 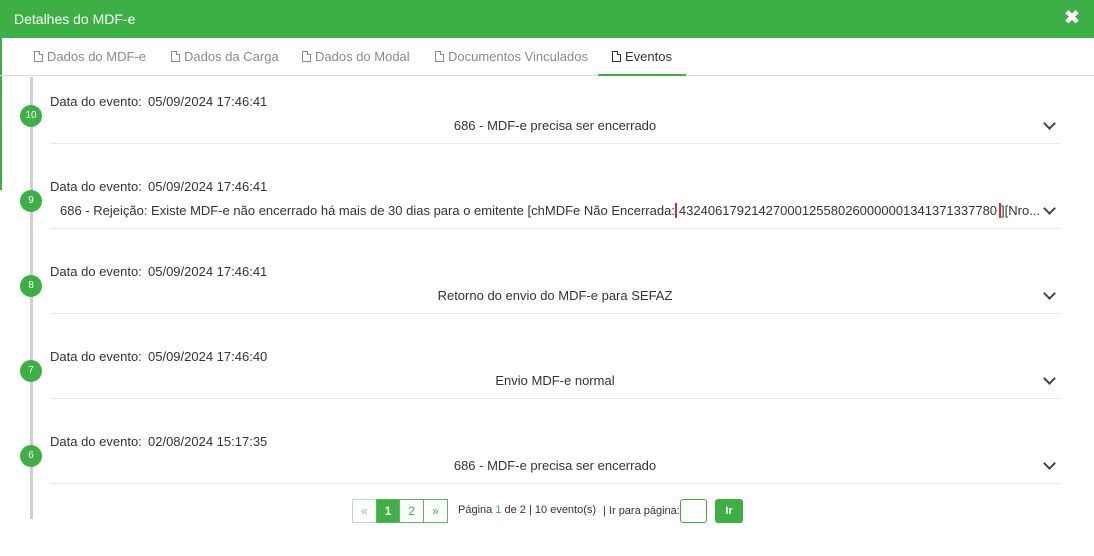 I want to click on pagination-prev-button: «, so click(x=364, y=511).